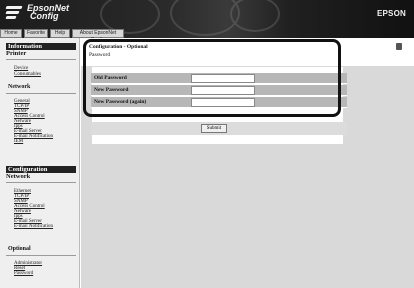 This screenshot has height=288, width=414. What do you see at coordinates (33, 226) in the screenshot?
I see `sidebar-item-email-notification: E-mail Notification` at bounding box center [33, 226].